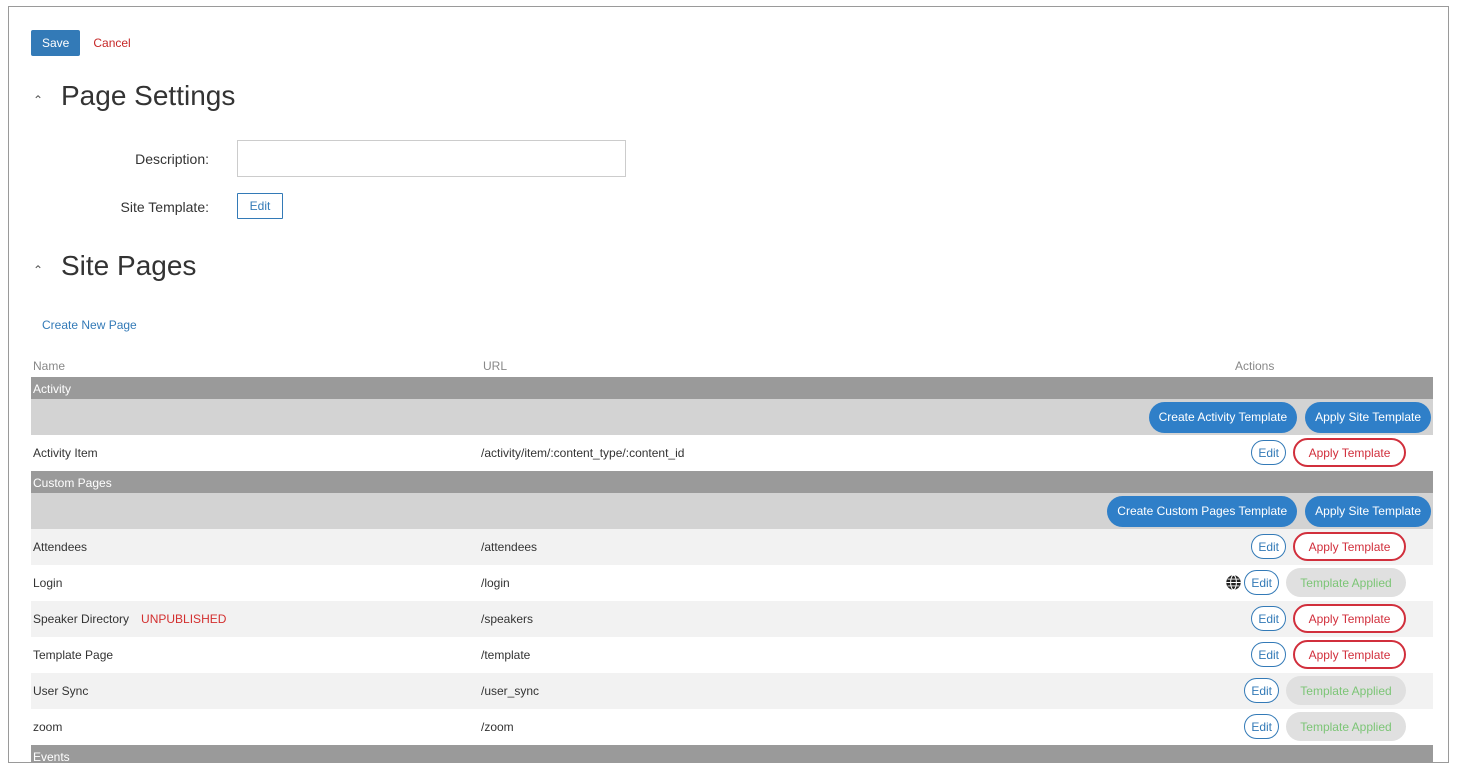 The image size is (1457, 771). What do you see at coordinates (73, 655) in the screenshot?
I see `page-name: Template Page` at bounding box center [73, 655].